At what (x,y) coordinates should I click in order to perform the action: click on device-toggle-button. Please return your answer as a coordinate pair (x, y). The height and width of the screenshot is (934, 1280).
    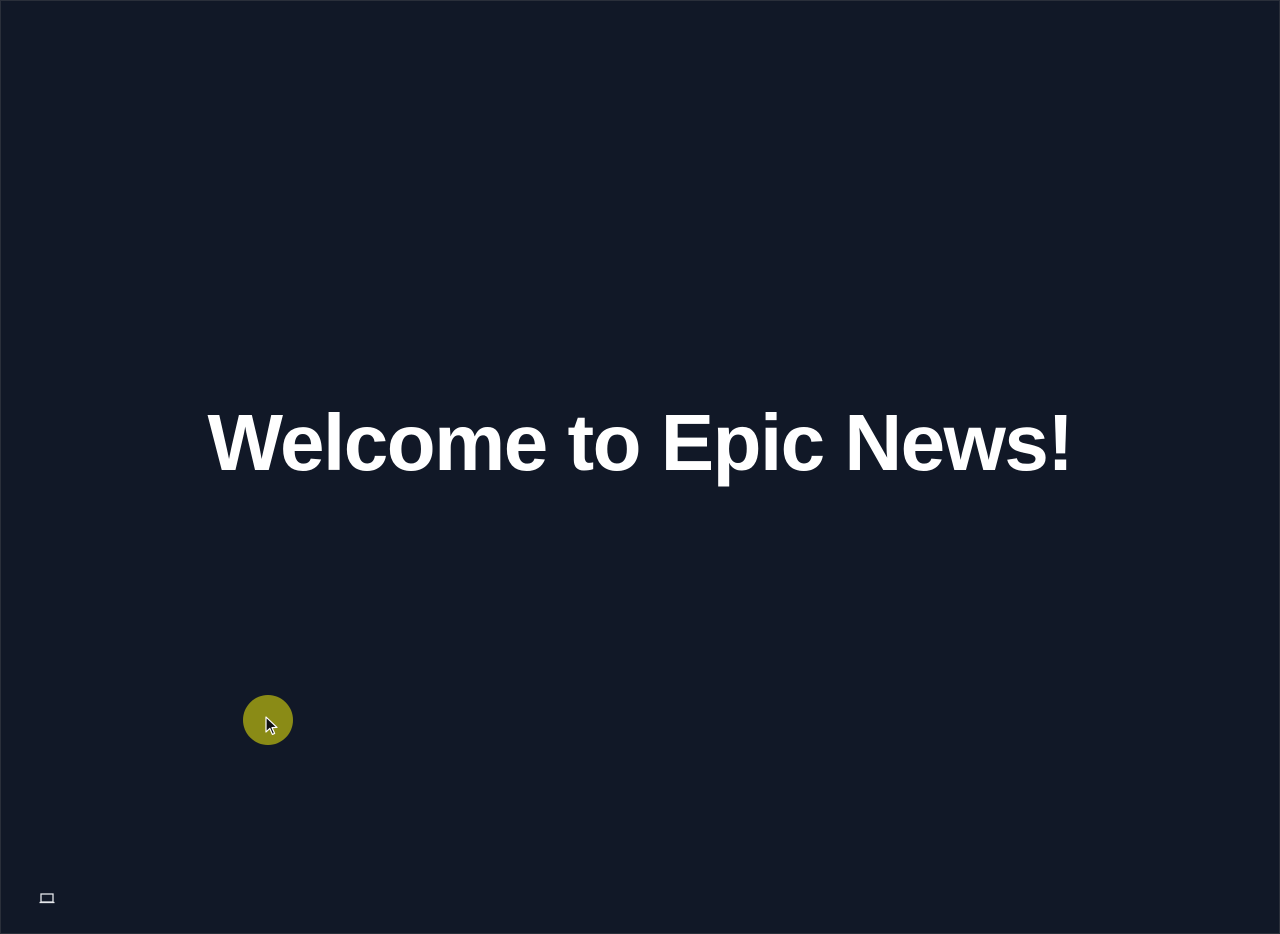
    Looking at the image, I should click on (47, 898).